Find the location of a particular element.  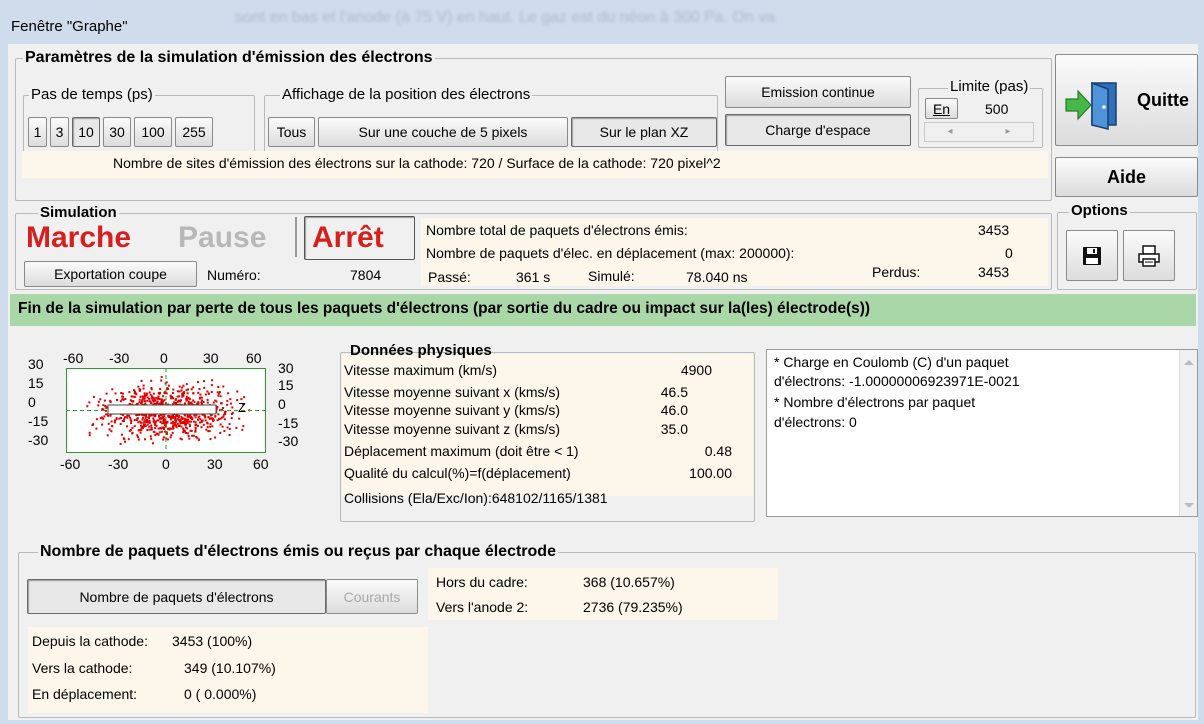

quitte-label: Quitte is located at coordinates (1163, 99).